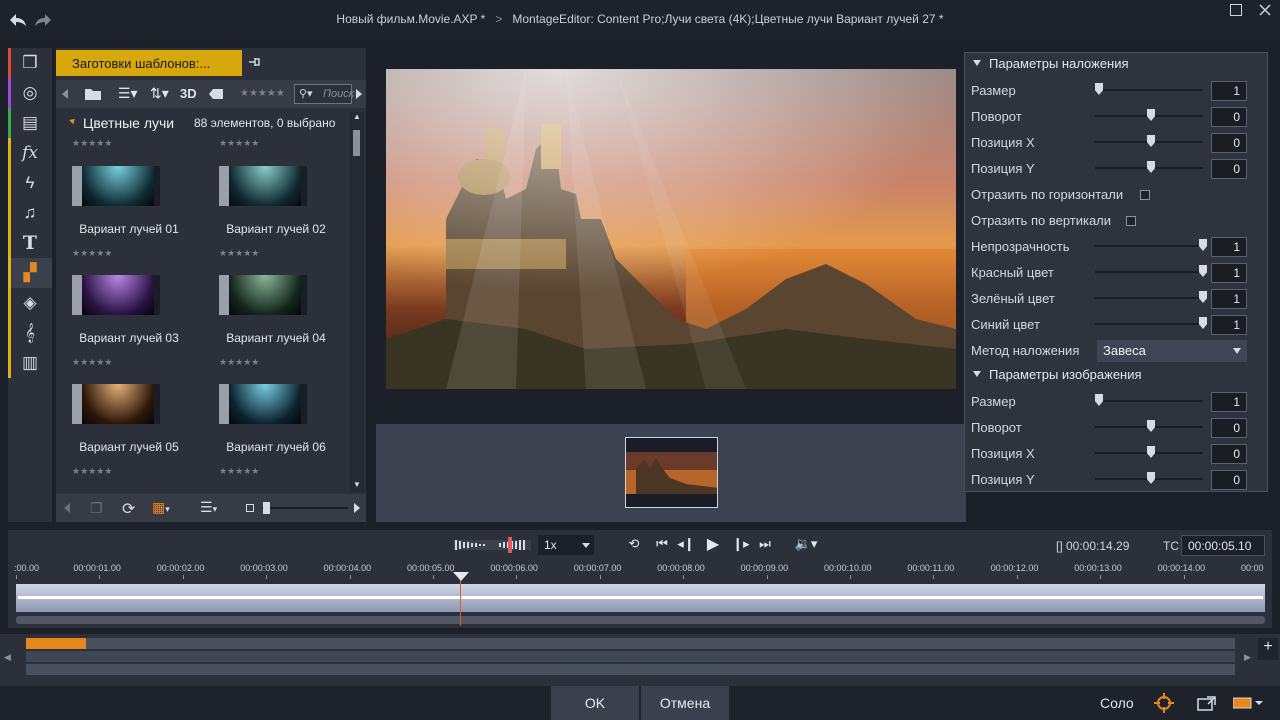 This screenshot has height=720, width=1280. I want to click on flip-vertical-checkbox, so click(1131, 221).